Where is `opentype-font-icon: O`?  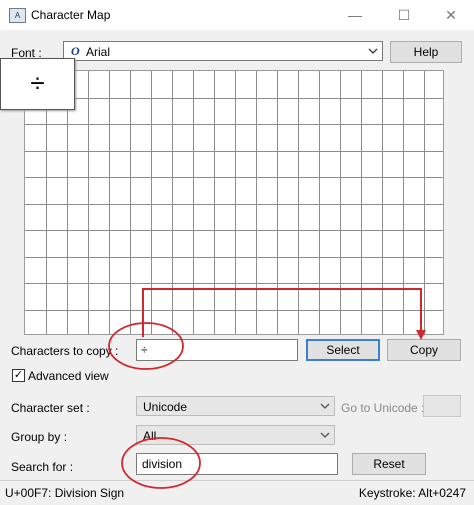 opentype-font-icon: O is located at coordinates (75, 51).